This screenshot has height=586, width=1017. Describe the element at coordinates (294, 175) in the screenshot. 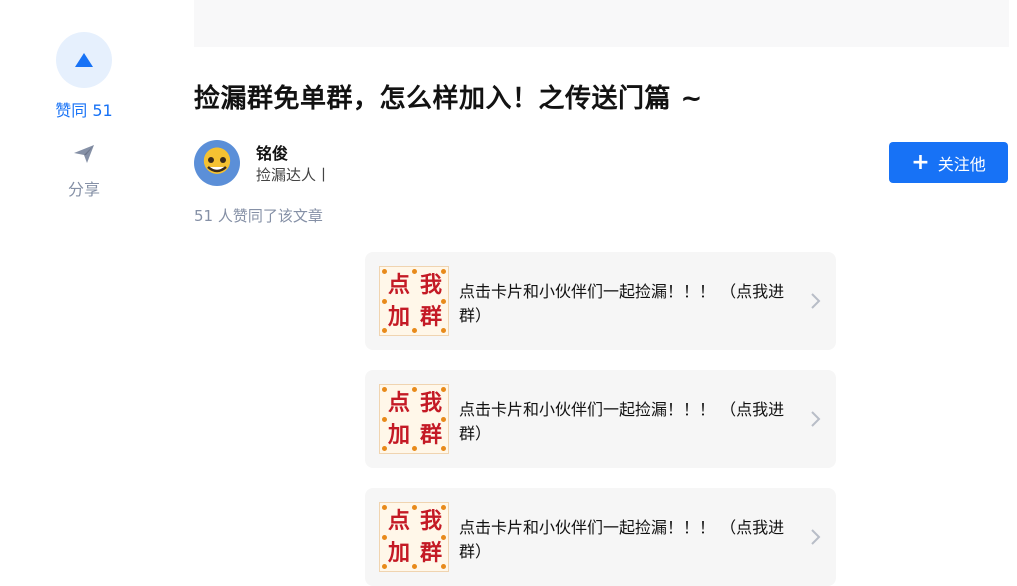

I see `author-headline: 捡漏达人丨` at that location.